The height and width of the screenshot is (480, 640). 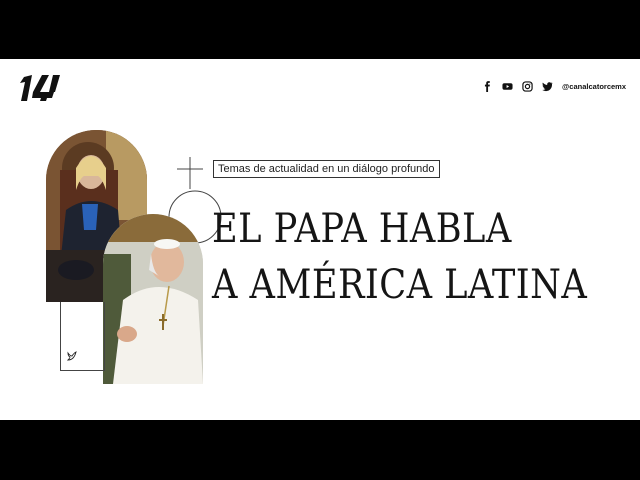 What do you see at coordinates (153, 299) in the screenshot?
I see `pope-photo` at bounding box center [153, 299].